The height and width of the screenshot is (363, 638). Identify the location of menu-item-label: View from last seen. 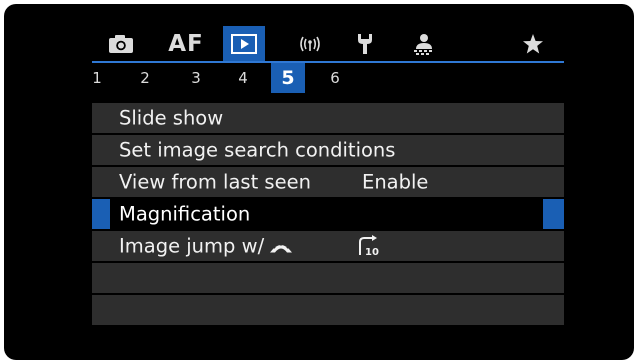
(215, 182).